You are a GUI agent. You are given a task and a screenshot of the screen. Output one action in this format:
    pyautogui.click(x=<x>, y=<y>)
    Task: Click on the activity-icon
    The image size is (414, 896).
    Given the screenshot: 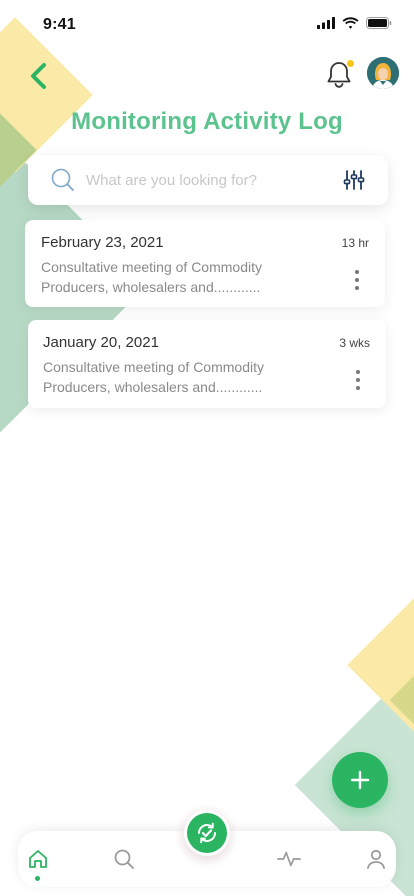 What is the action you would take?
    pyautogui.click(x=289, y=859)
    